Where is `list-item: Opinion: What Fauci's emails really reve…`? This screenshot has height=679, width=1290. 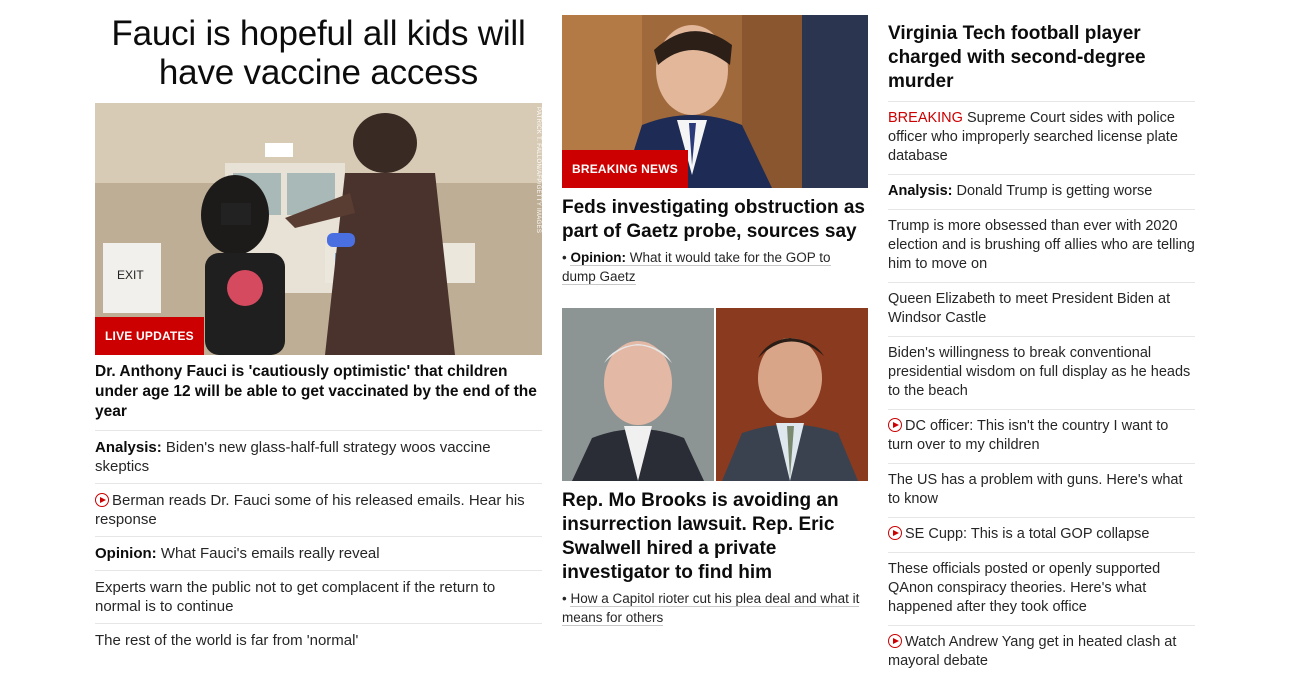 list-item: Opinion: What Fauci's emails really reve… is located at coordinates (318, 554).